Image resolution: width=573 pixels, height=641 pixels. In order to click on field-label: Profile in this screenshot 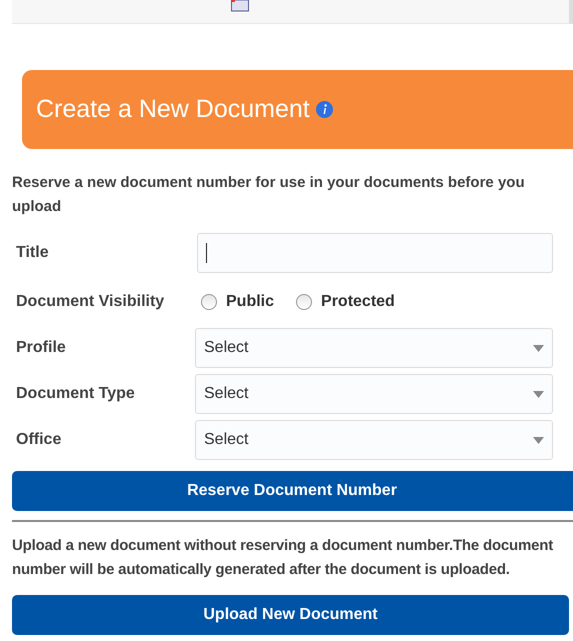, I will do `click(41, 348)`.